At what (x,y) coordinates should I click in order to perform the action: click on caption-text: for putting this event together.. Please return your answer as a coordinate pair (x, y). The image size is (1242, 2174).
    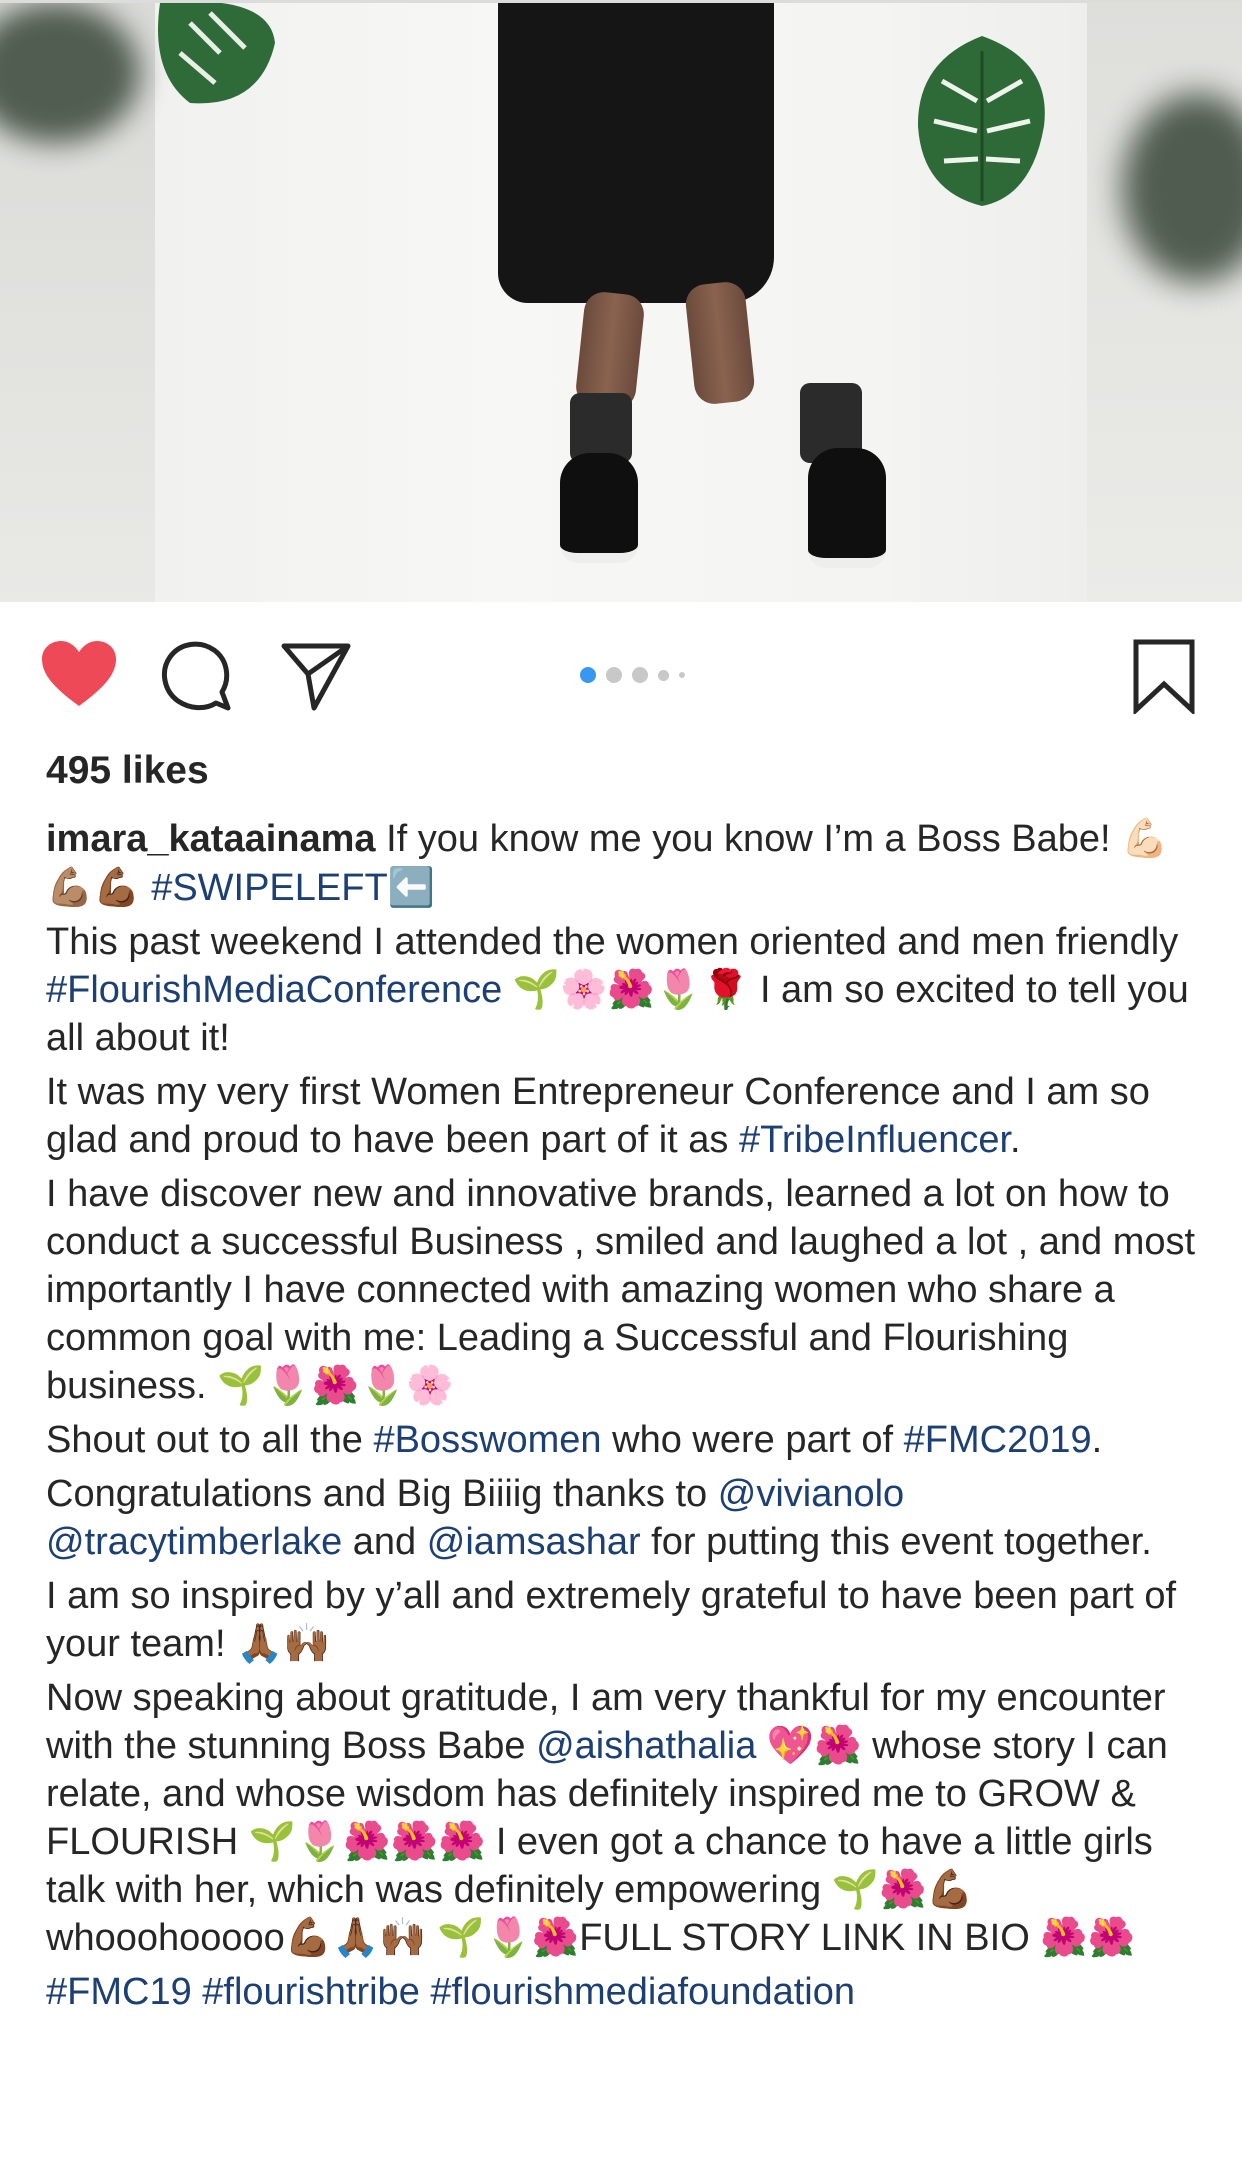
    Looking at the image, I should click on (896, 1542).